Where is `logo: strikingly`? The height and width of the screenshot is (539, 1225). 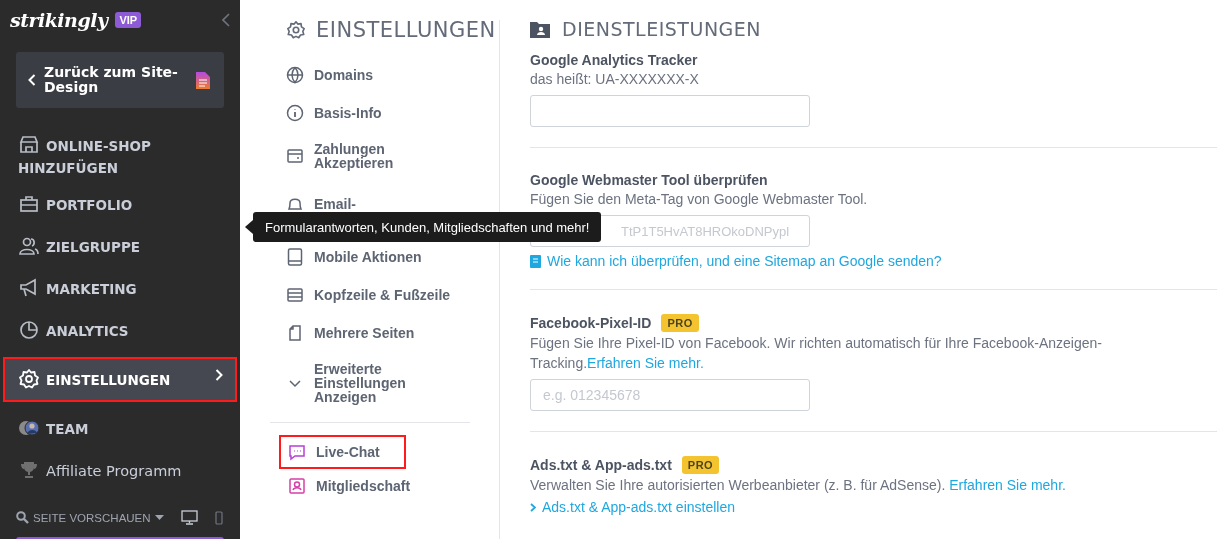 logo: strikingly is located at coordinates (59, 20).